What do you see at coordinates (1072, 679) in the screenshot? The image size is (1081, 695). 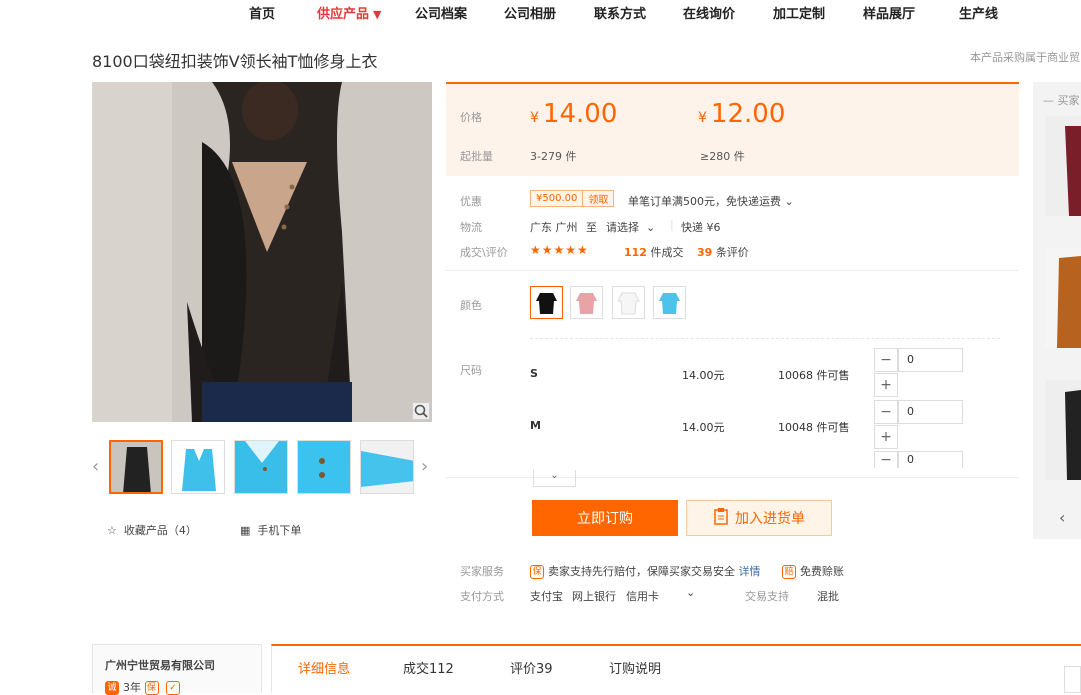 I see `feedback-icon` at bounding box center [1072, 679].